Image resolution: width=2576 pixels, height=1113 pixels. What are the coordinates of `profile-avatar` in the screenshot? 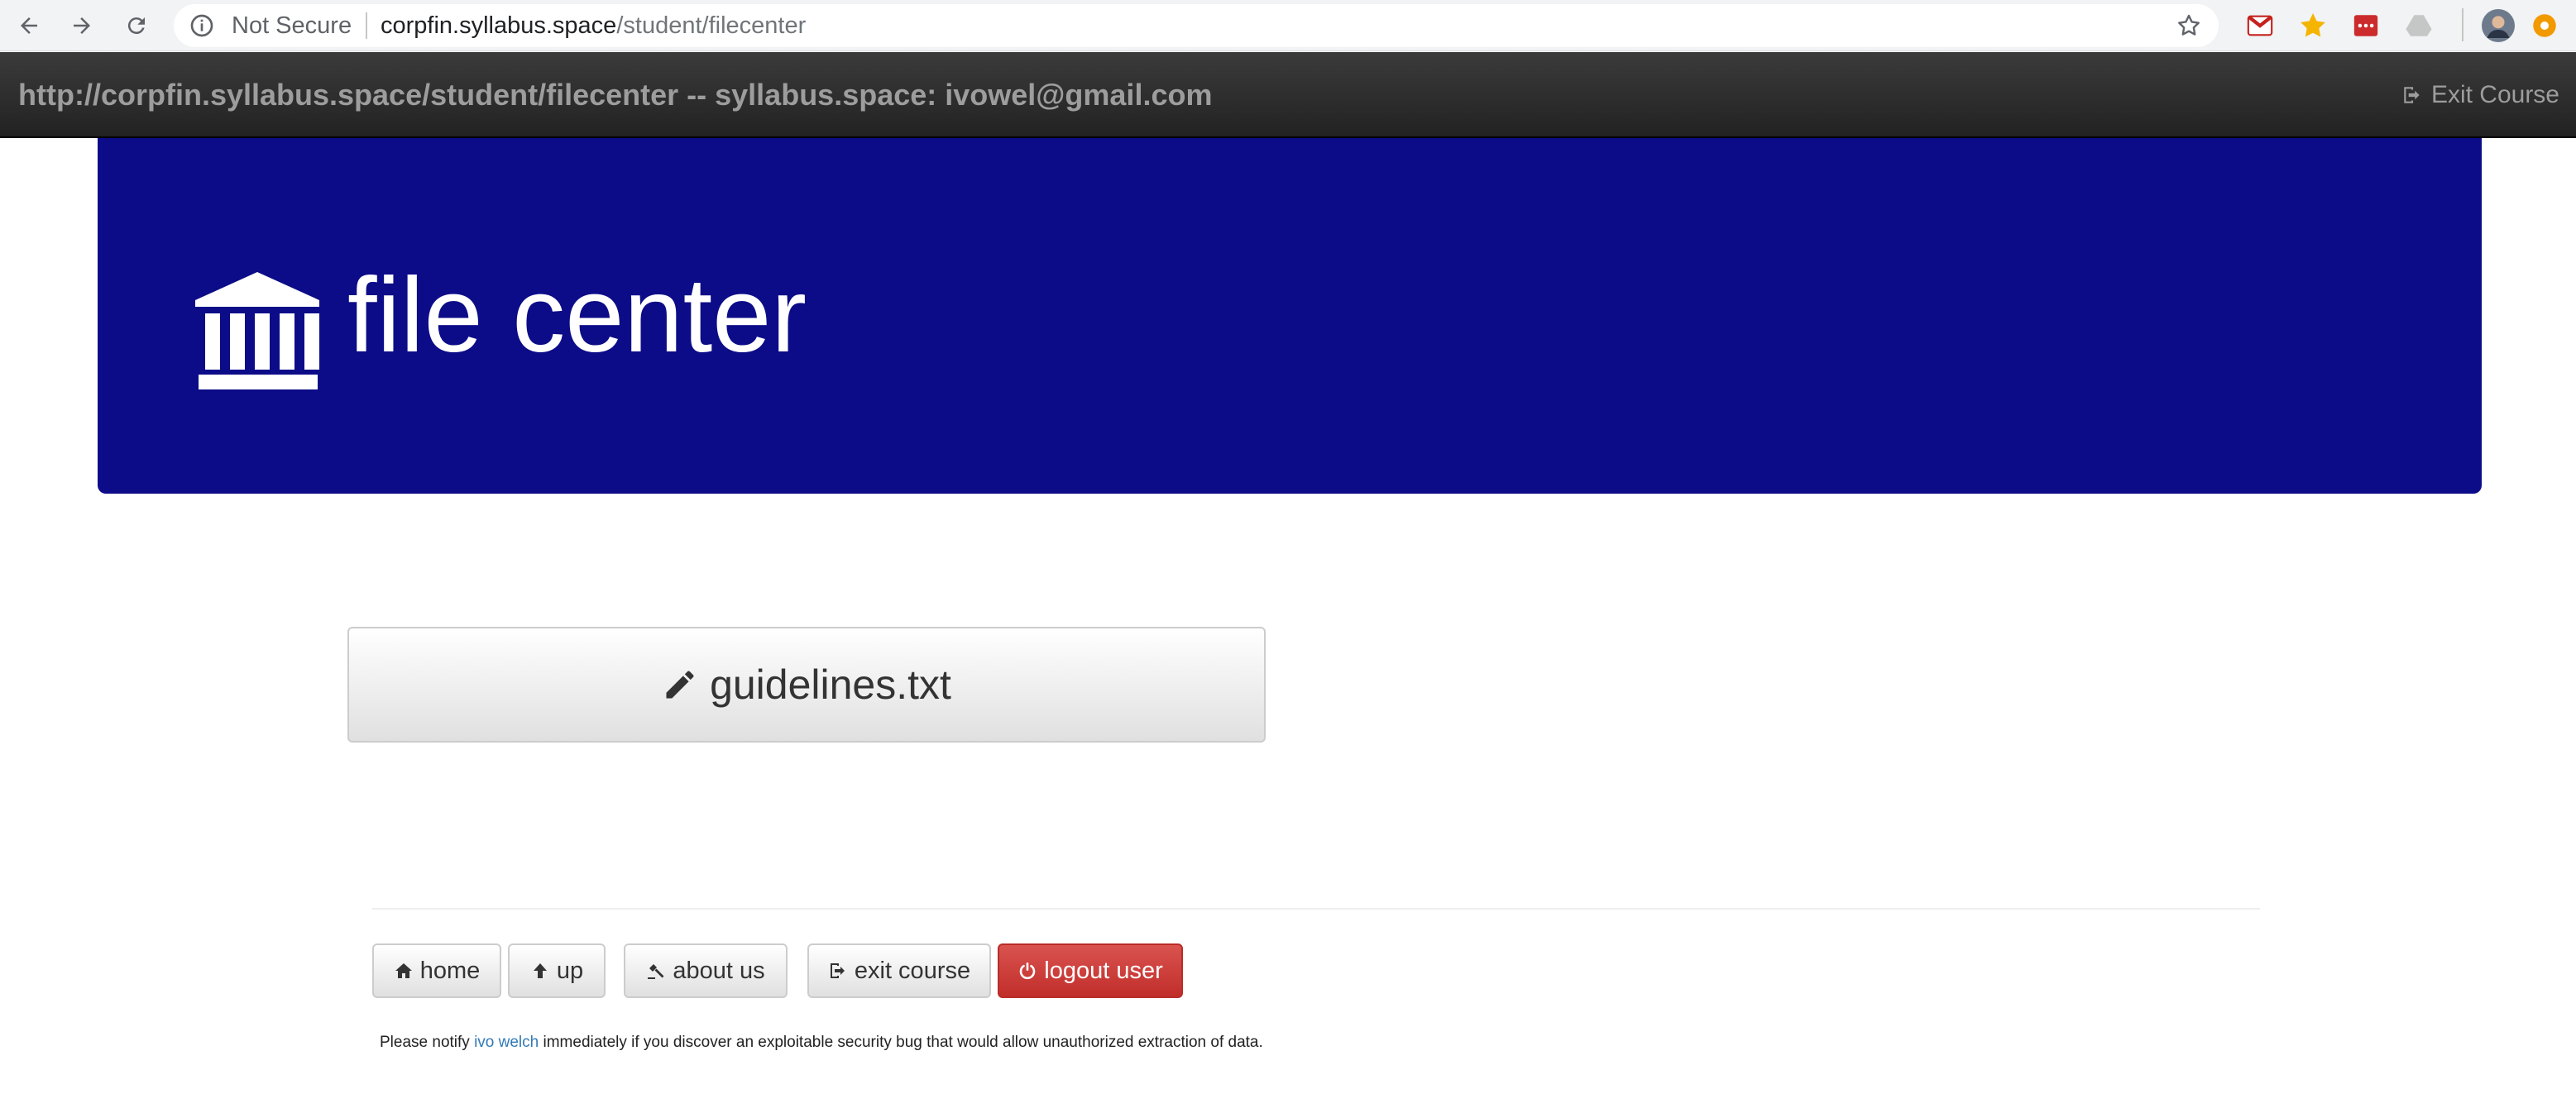 It's located at (2498, 25).